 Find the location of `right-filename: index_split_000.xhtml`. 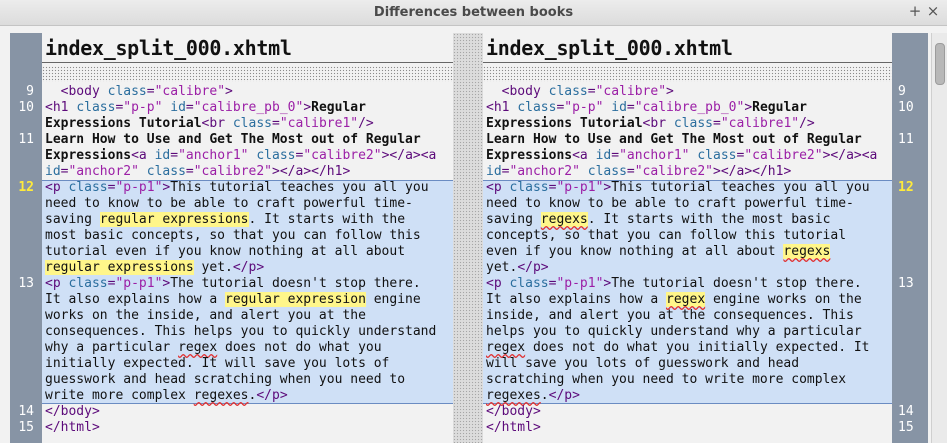

right-filename: index_split_000.xhtml is located at coordinates (609, 48).